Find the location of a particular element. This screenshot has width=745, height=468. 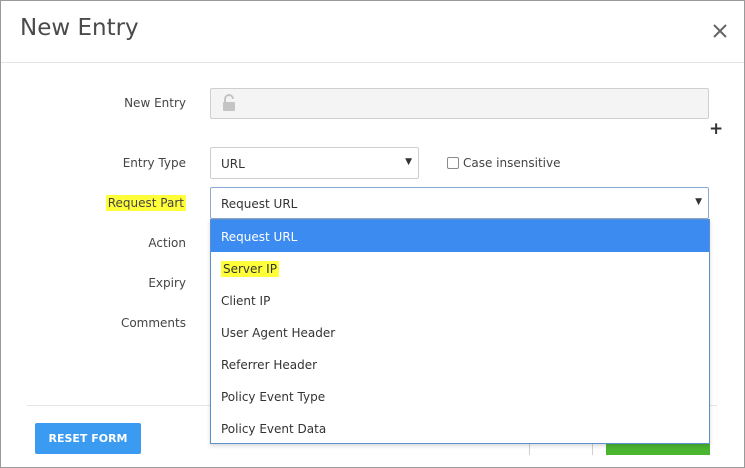

option-label: Policy Event Type is located at coordinates (273, 397).